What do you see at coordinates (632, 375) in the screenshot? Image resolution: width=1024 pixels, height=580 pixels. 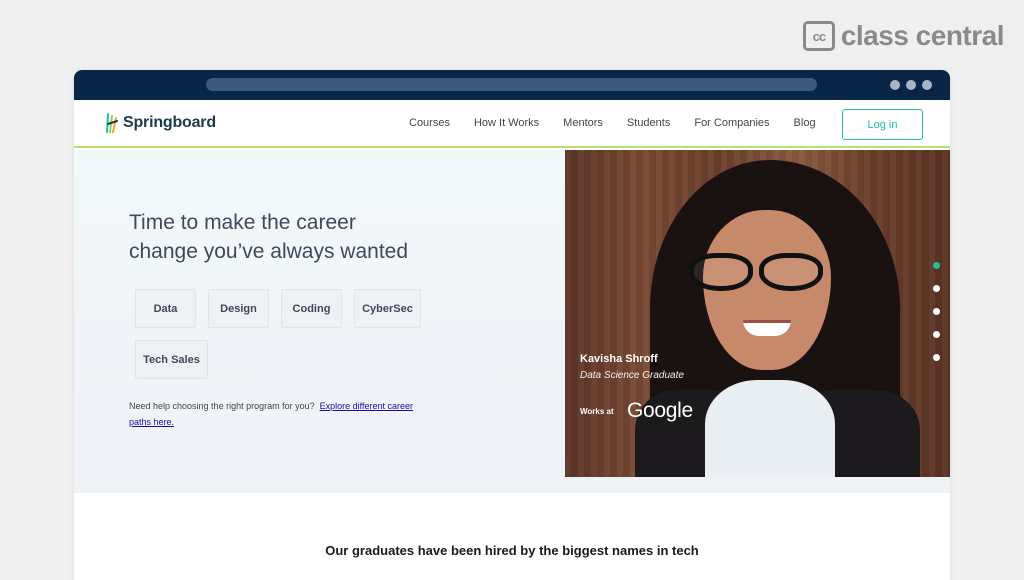 I see `graduate-role: Data Science Graduate` at bounding box center [632, 375].